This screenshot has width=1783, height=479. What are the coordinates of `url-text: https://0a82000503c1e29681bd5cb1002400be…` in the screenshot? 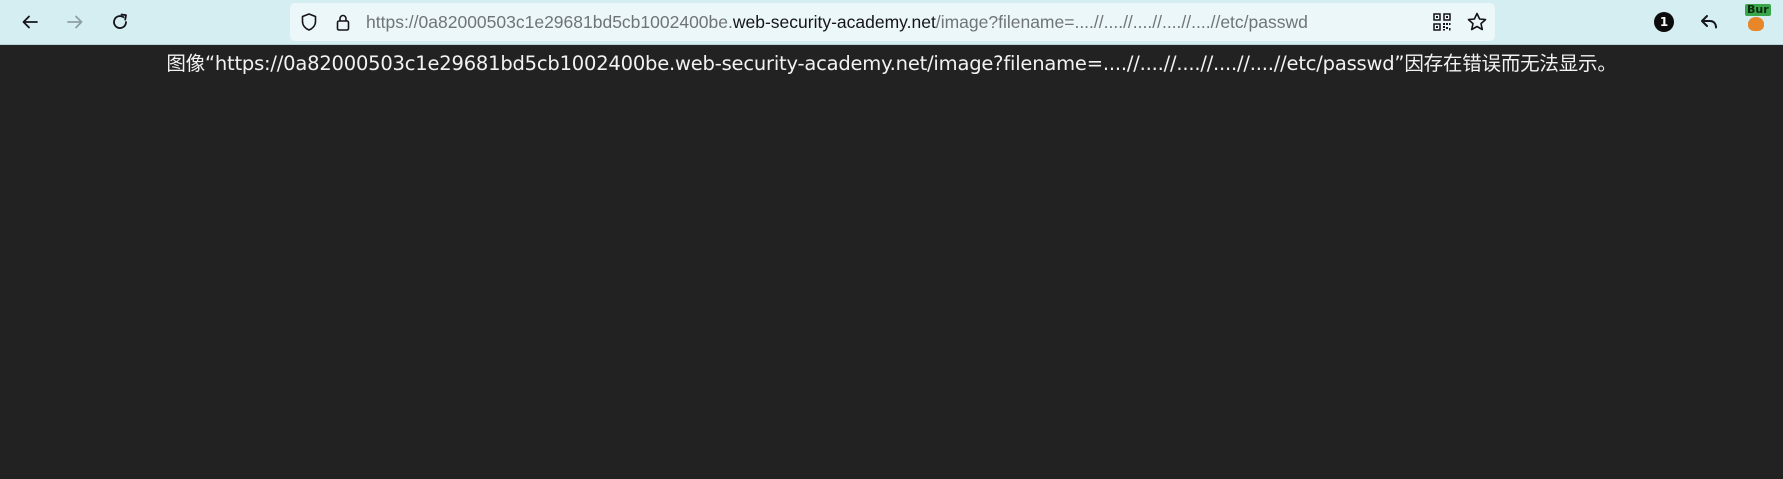 It's located at (837, 22).